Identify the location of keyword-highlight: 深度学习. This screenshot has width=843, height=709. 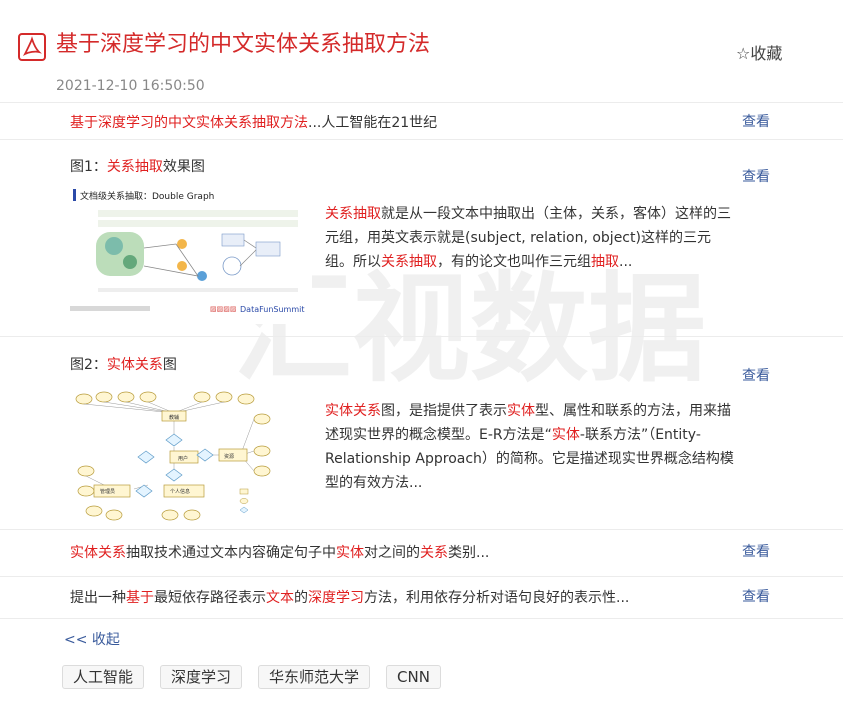
(336, 598).